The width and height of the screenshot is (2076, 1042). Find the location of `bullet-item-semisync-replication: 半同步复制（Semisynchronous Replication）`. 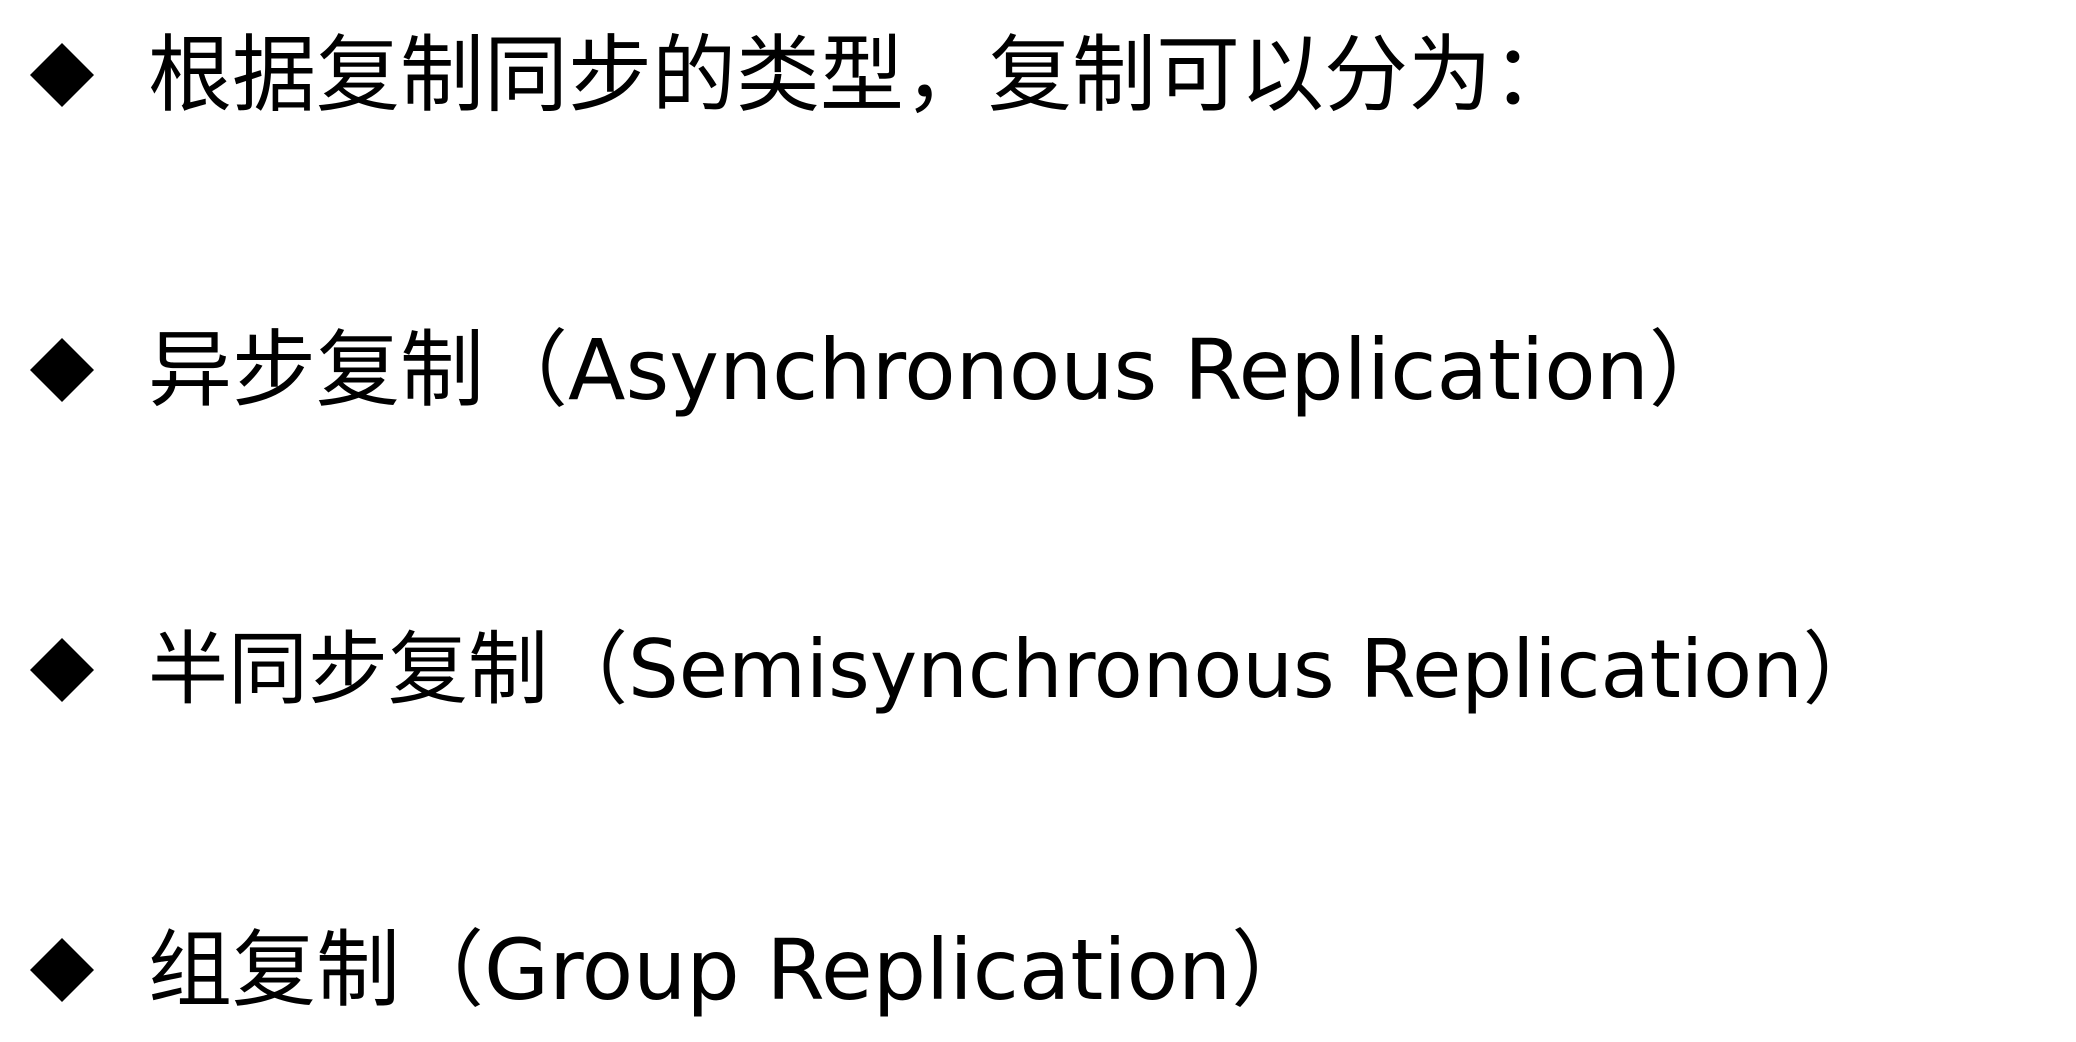

bullet-item-semisync-replication: 半同步复制（Semisynchronous Replication） is located at coordinates (954, 670).